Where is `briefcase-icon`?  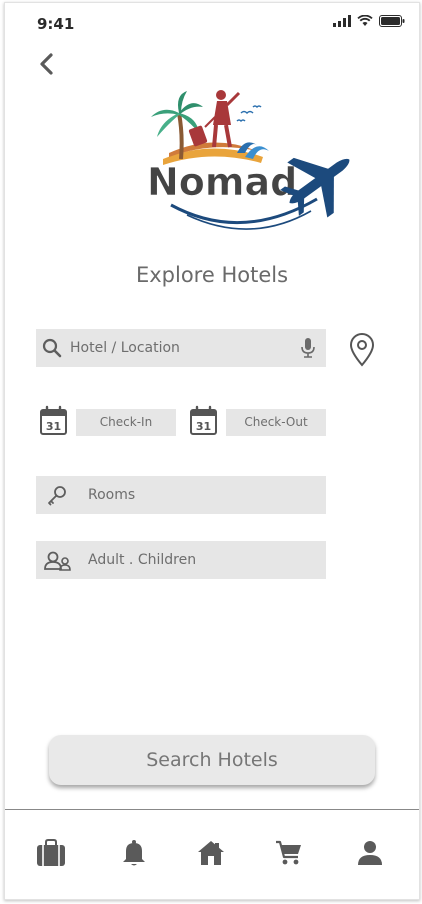
briefcase-icon is located at coordinates (51, 852).